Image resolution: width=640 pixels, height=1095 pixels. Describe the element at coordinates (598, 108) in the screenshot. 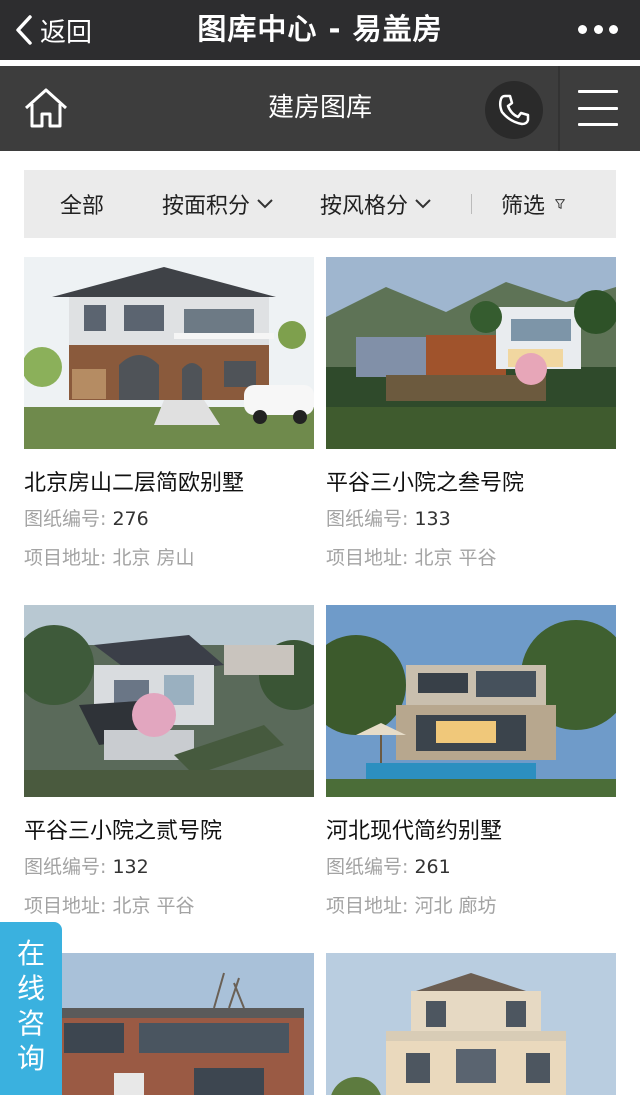

I see `menu-icon` at that location.